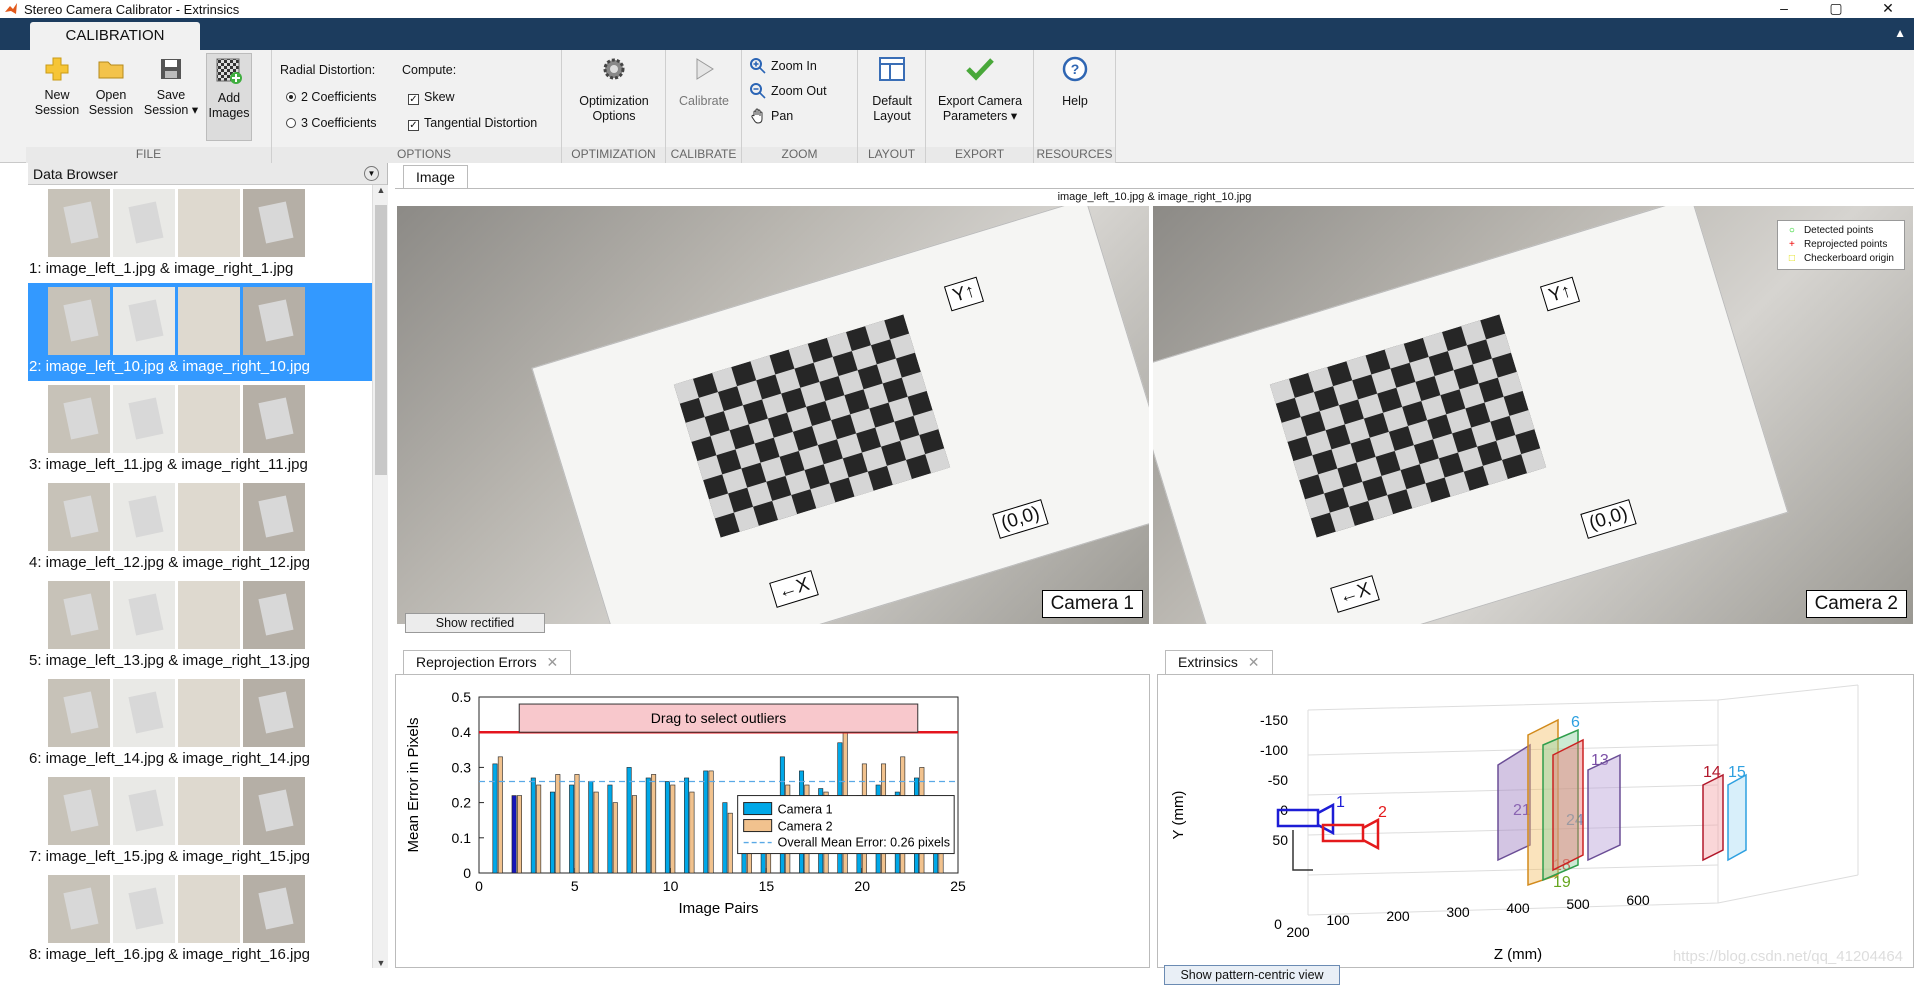  What do you see at coordinates (208, 234) in the screenshot?
I see `list-item: 1: image_left_1.jpg & image_right_1.jpg` at bounding box center [208, 234].